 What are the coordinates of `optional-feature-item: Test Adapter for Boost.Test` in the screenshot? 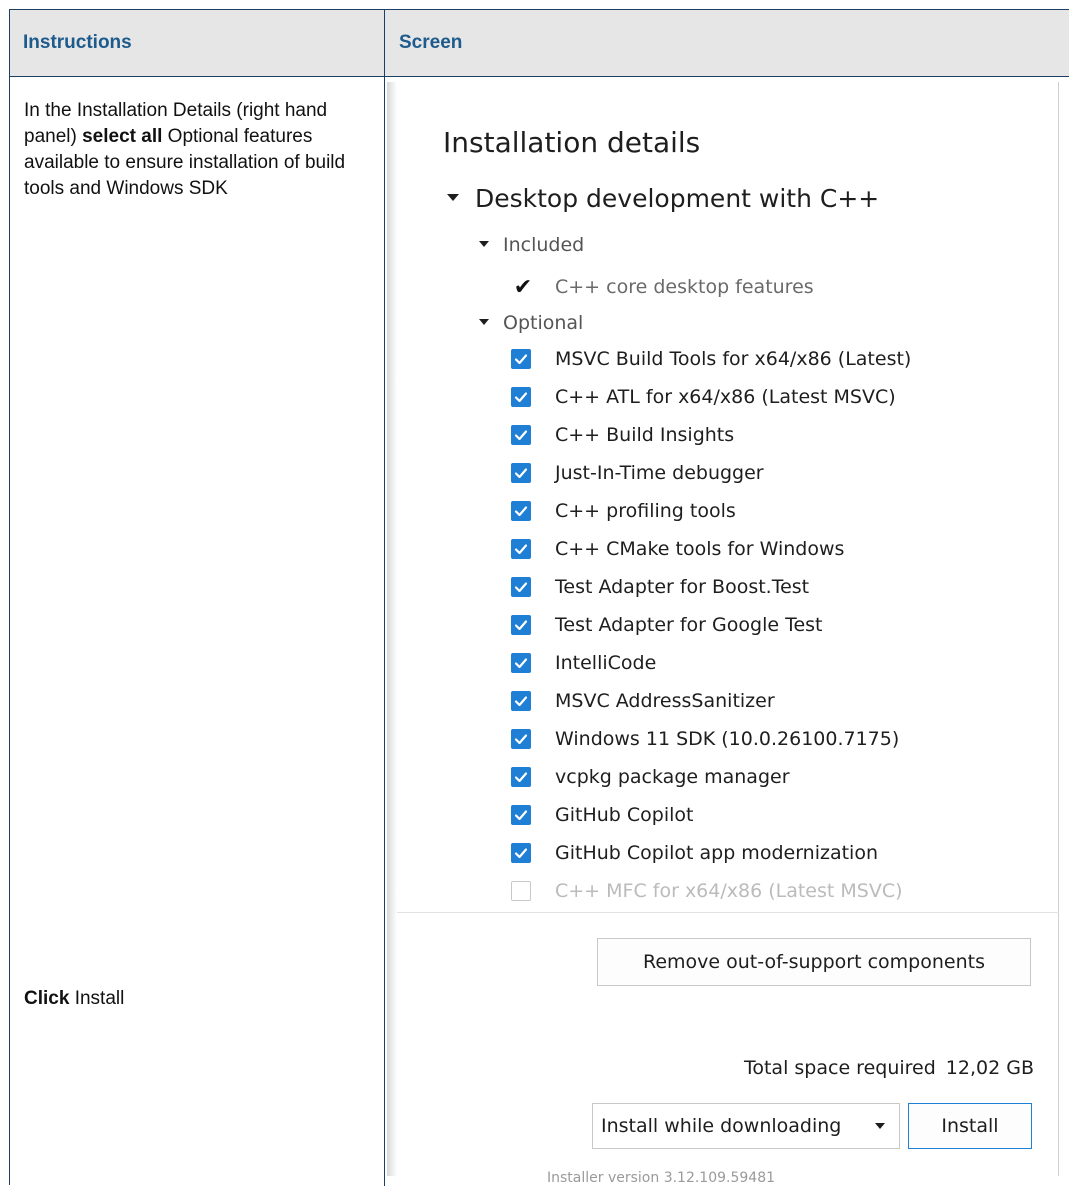 It's located at (660, 587).